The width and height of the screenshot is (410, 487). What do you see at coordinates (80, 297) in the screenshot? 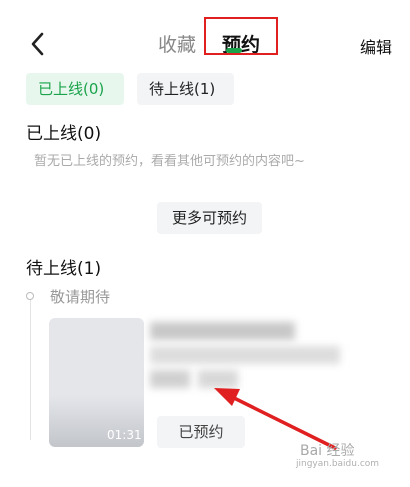
I see `timeline-group-label: 敬请期待` at bounding box center [80, 297].